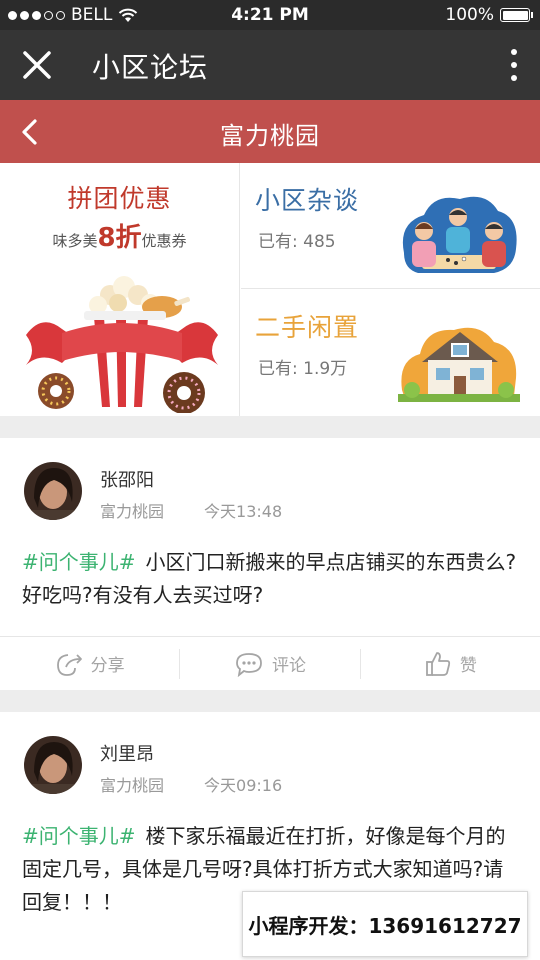  I want to click on comment-button: 评论, so click(269, 663).